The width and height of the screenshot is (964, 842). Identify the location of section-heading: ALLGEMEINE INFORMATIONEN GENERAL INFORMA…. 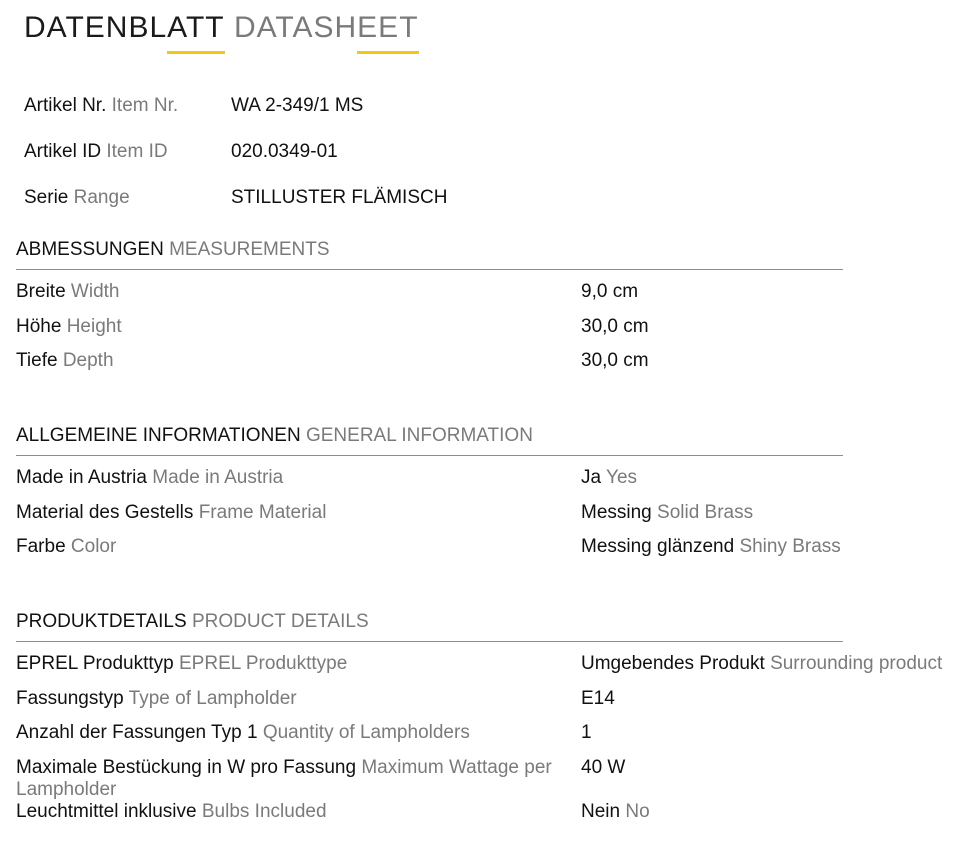
(429, 438).